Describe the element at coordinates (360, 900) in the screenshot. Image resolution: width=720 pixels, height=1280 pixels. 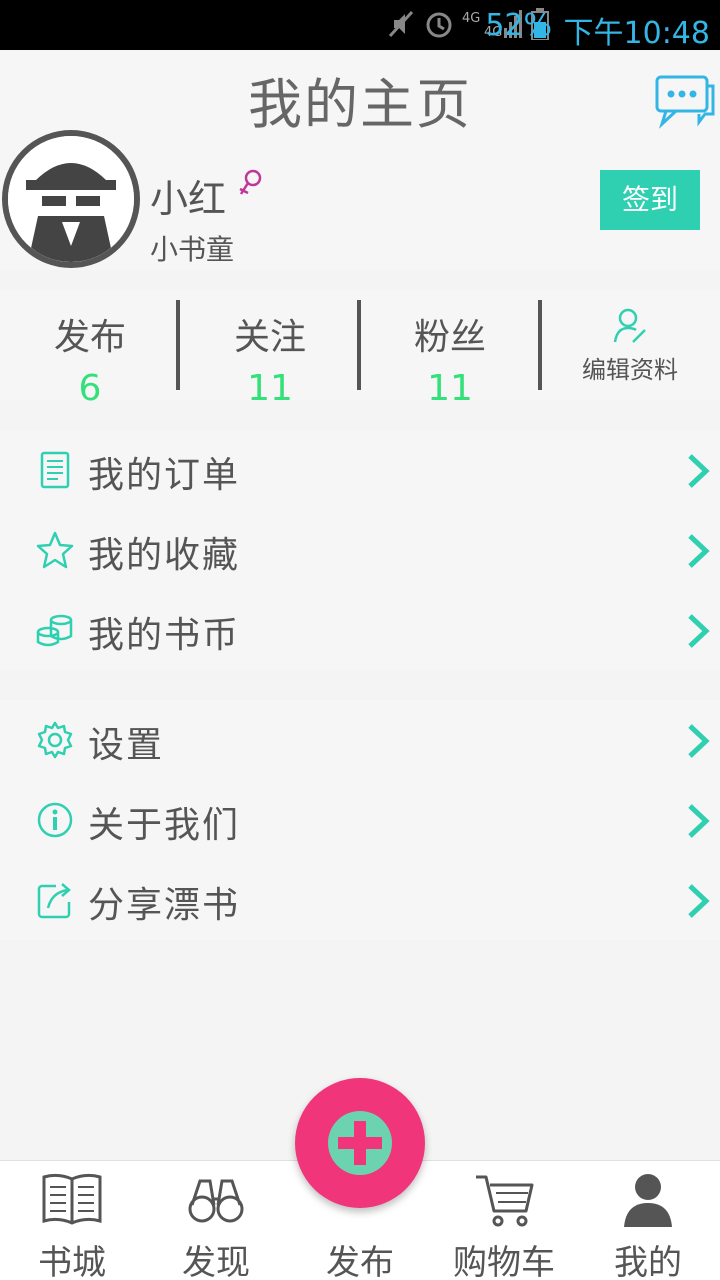
I see `menu-item-share: 分享漂书` at that location.